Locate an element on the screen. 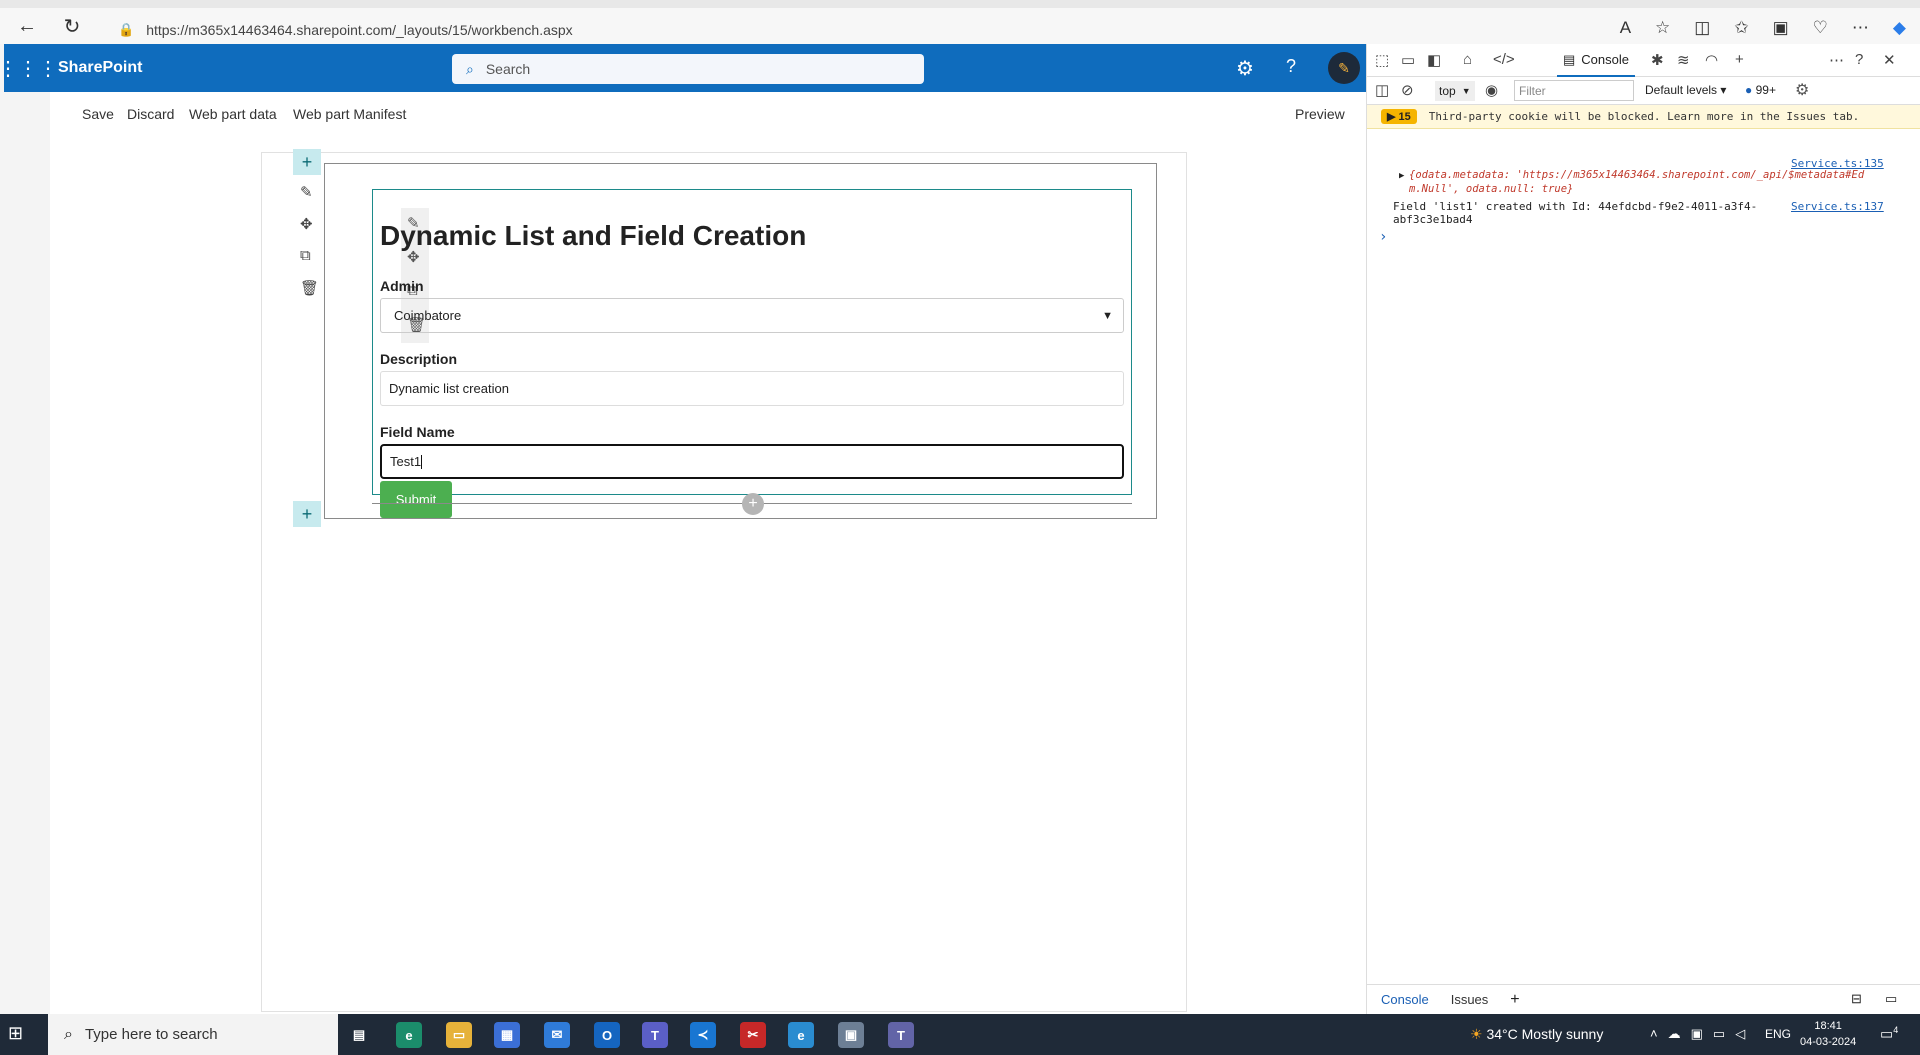 Image resolution: width=1920 pixels, height=1055 pixels. copilot-icon: ◆ is located at coordinates (1899, 28).